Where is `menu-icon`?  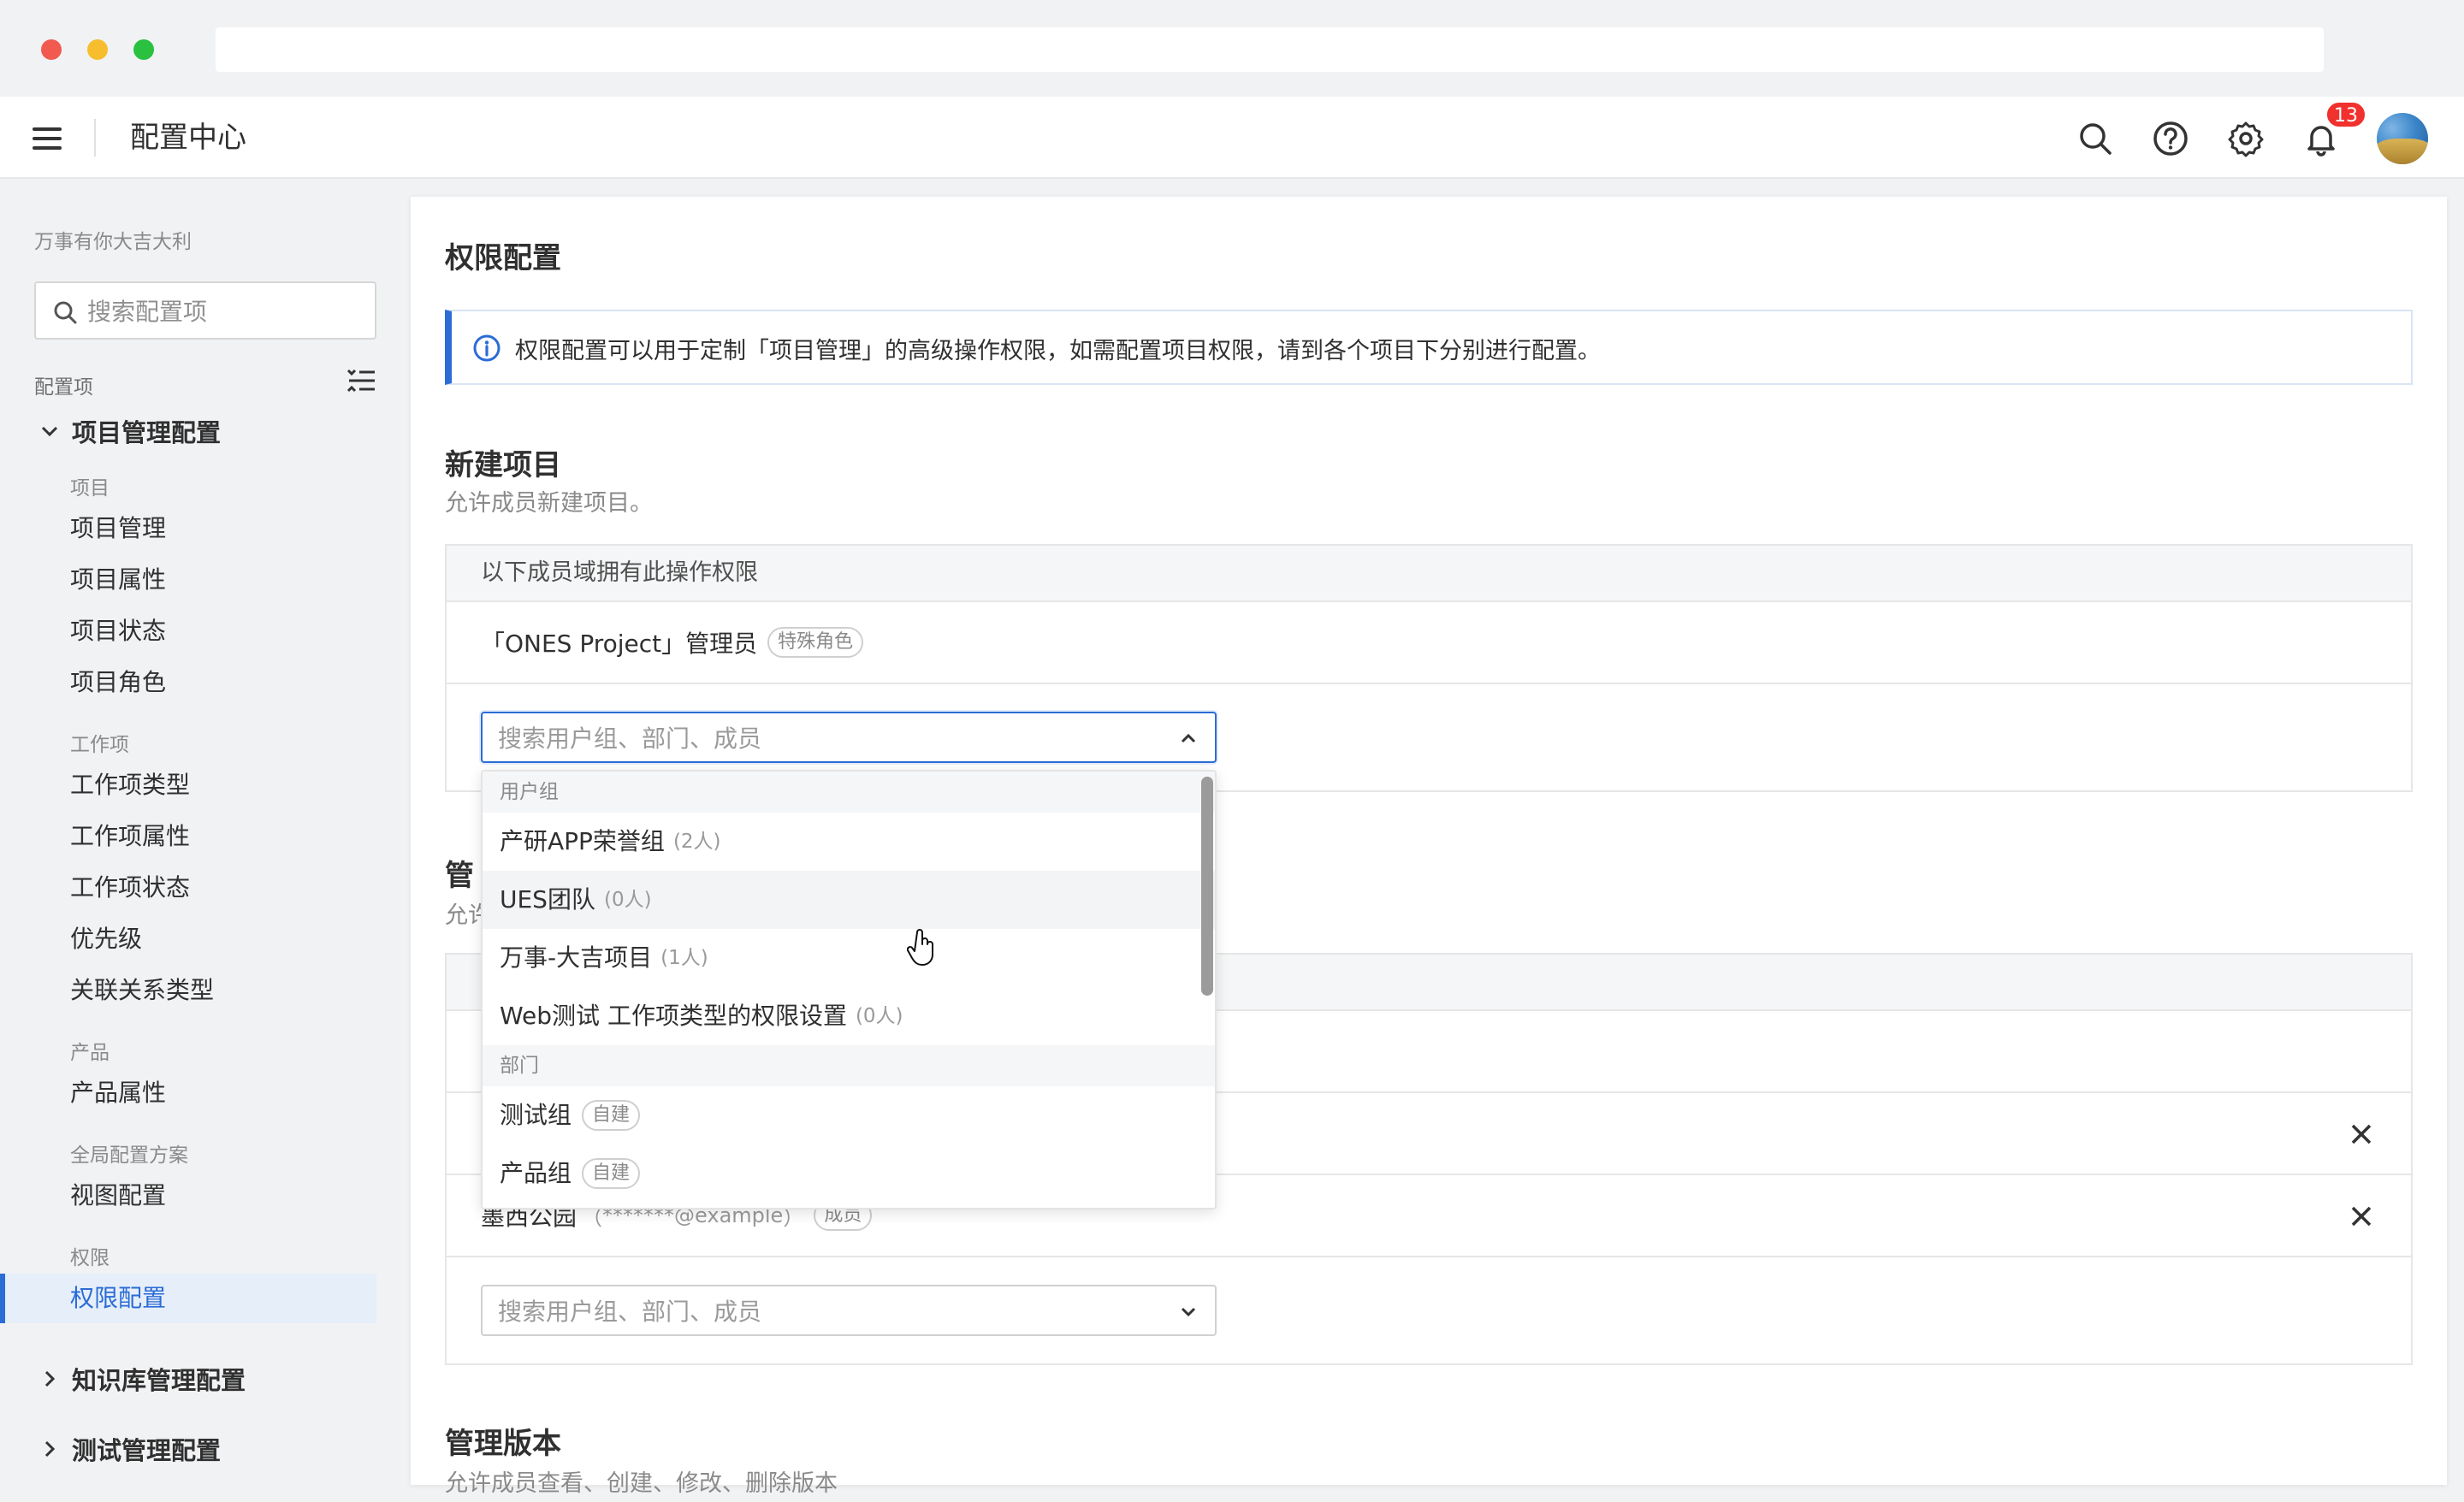
menu-icon is located at coordinates (48, 138).